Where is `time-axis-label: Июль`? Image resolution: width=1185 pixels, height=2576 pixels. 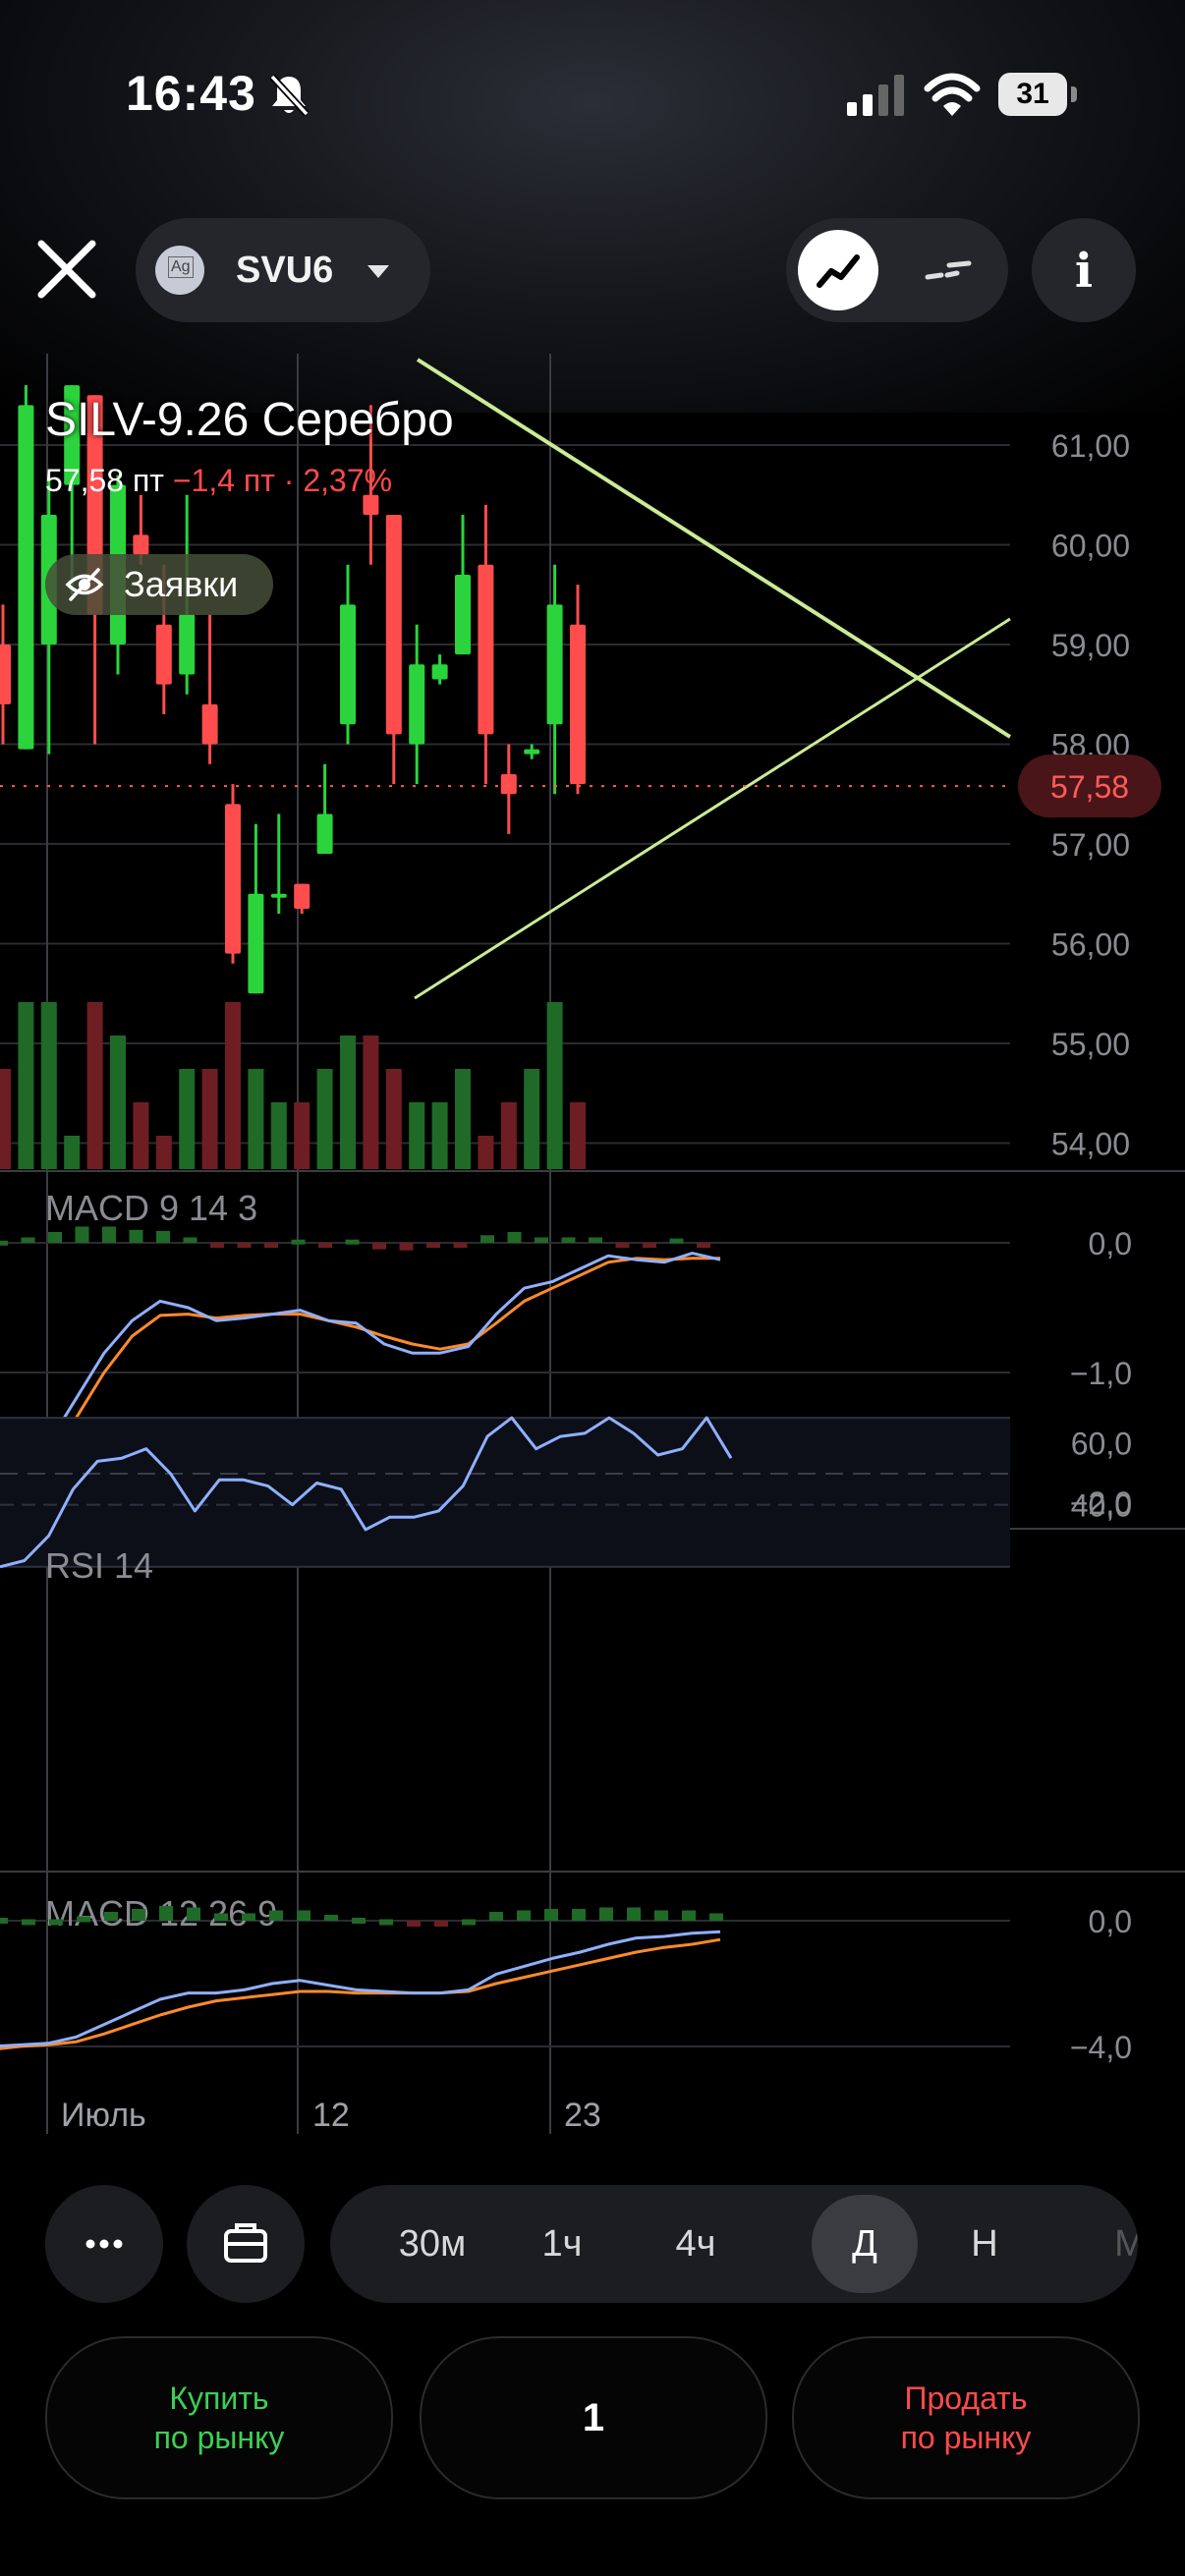 time-axis-label: Июль is located at coordinates (104, 2115).